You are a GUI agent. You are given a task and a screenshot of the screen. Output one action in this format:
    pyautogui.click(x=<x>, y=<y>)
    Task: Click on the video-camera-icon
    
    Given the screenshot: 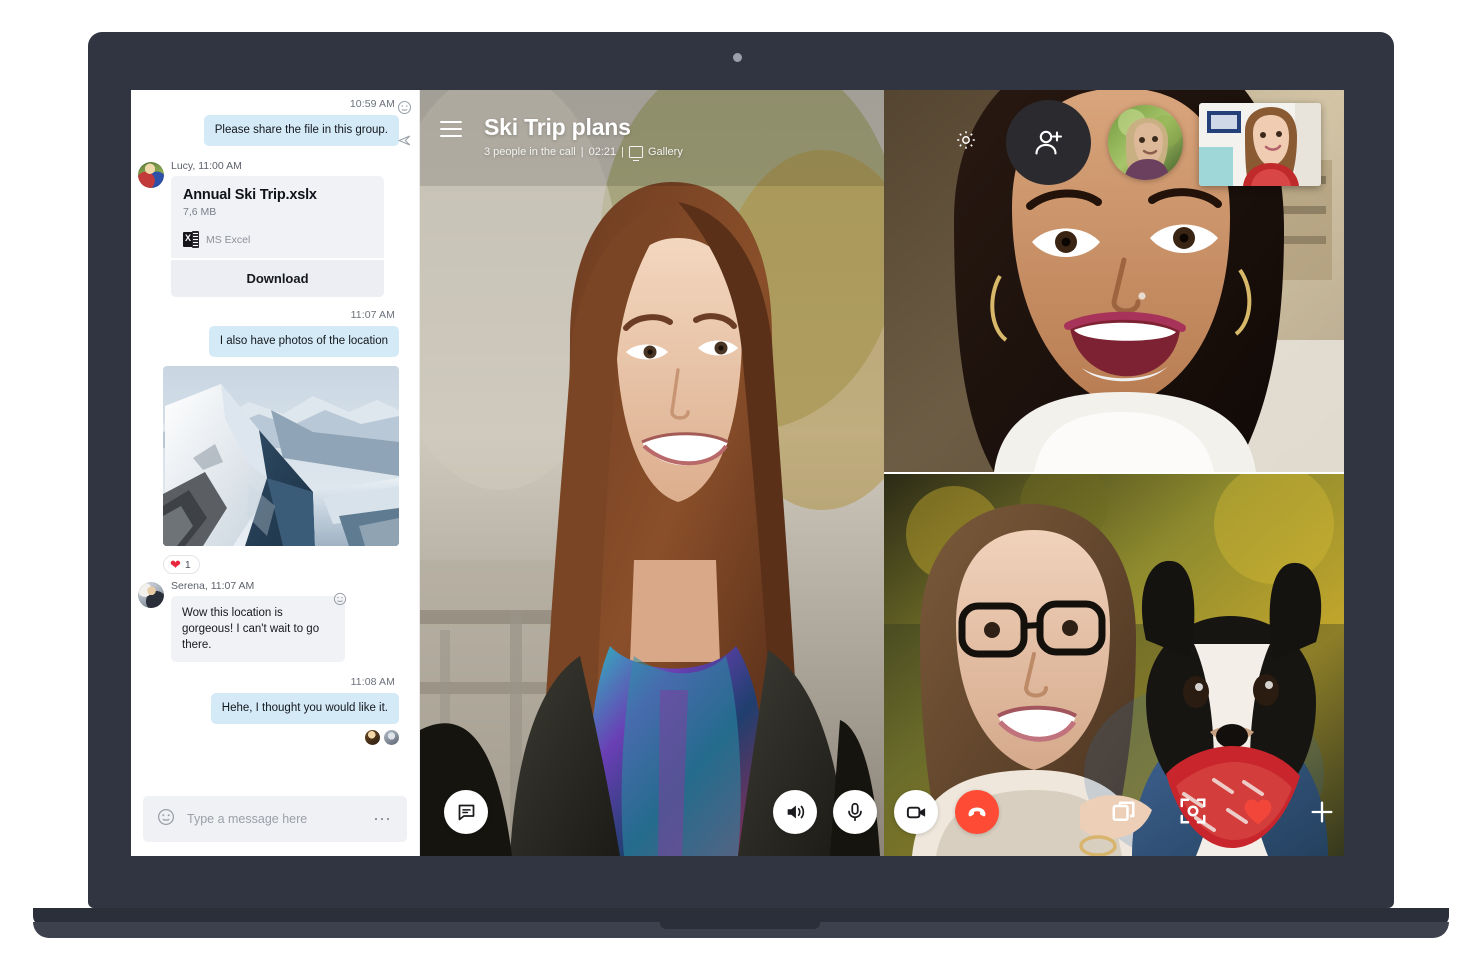 What is the action you would take?
    pyautogui.click(x=915, y=812)
    